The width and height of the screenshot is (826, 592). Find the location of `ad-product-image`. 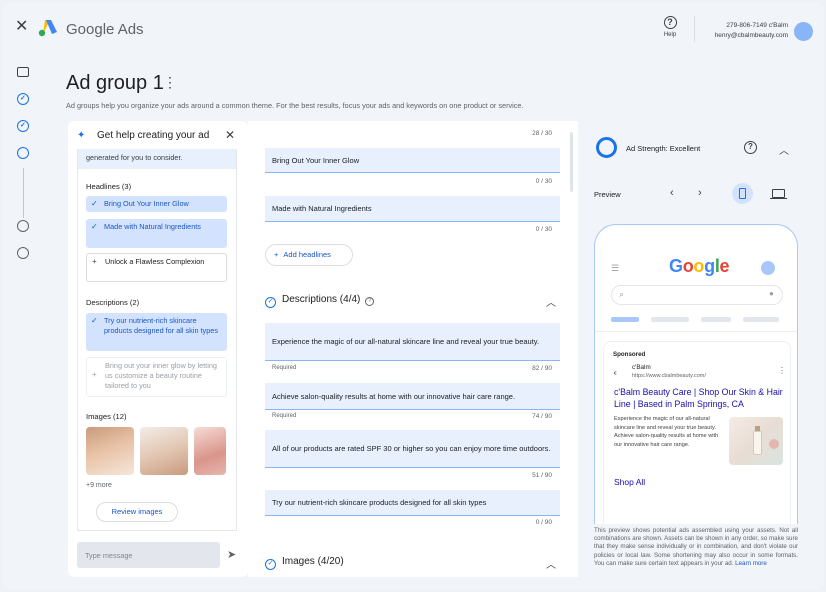

ad-product-image is located at coordinates (756, 441).